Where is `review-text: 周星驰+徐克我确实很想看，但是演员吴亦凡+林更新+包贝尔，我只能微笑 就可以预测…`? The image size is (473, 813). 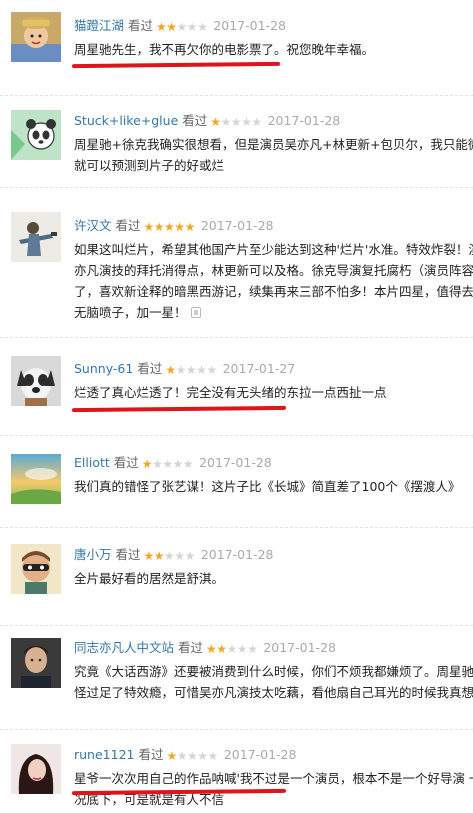 review-text: 周星驰+徐克我确实很想看，但是演员吴亦凡+林更新+包贝尔，我只能微笑 就可以预测… is located at coordinates (273, 155).